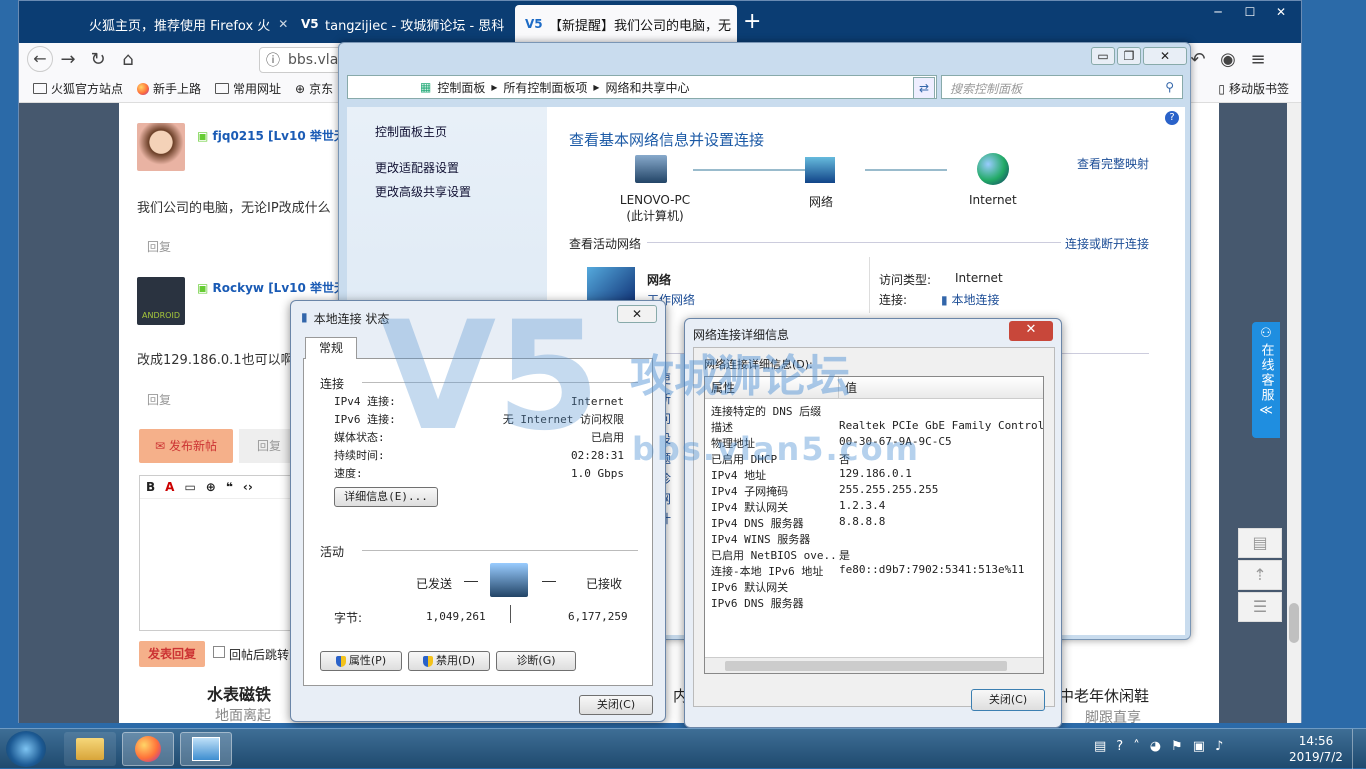 The image size is (1366, 769). What do you see at coordinates (655, 208) in the screenshot?
I see `pc-label: LENOVO-PC (此计算机)` at bounding box center [655, 208].